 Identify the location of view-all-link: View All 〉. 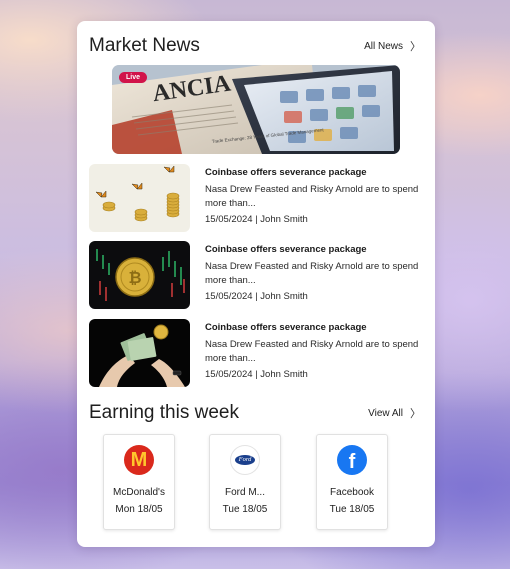
(394, 413).